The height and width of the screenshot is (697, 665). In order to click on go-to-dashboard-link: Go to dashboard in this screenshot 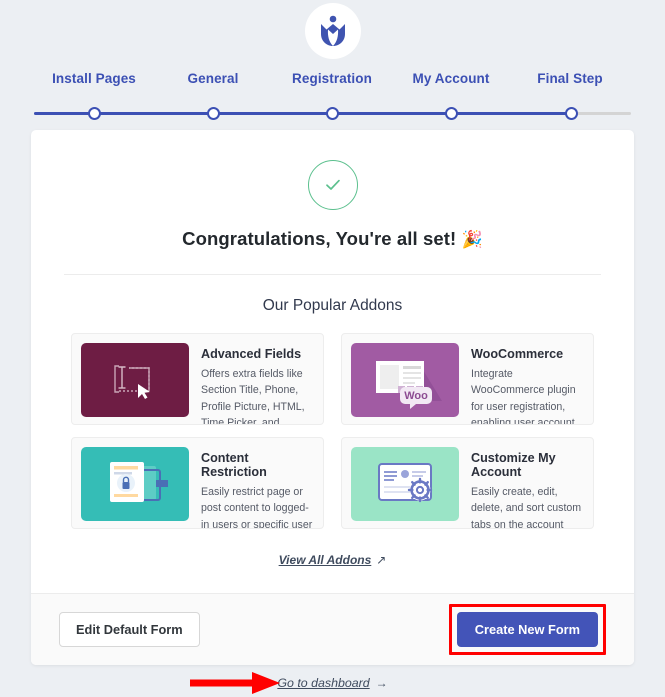, I will do `click(323, 683)`.